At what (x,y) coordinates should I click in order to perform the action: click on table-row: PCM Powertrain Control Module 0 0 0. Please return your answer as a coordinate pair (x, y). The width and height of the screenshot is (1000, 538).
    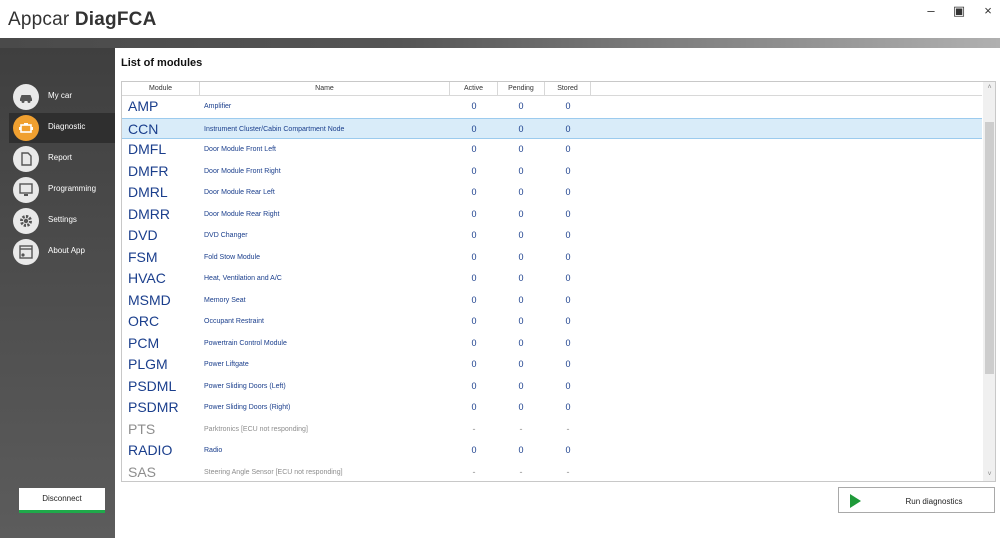
    Looking at the image, I should click on (552, 344).